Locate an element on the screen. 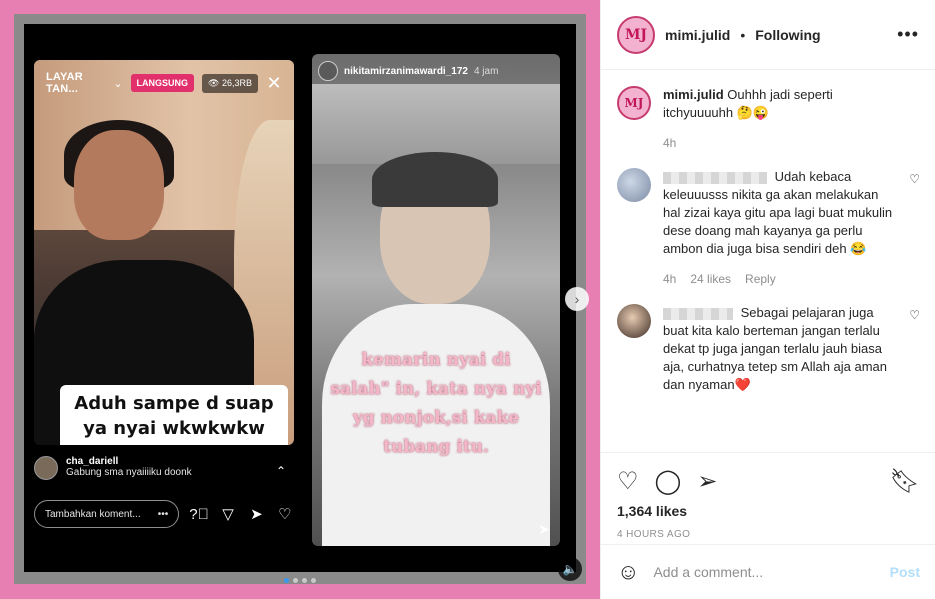  live-comment-text: Gabung sma nyaiiiiku doonk is located at coordinates (129, 472).